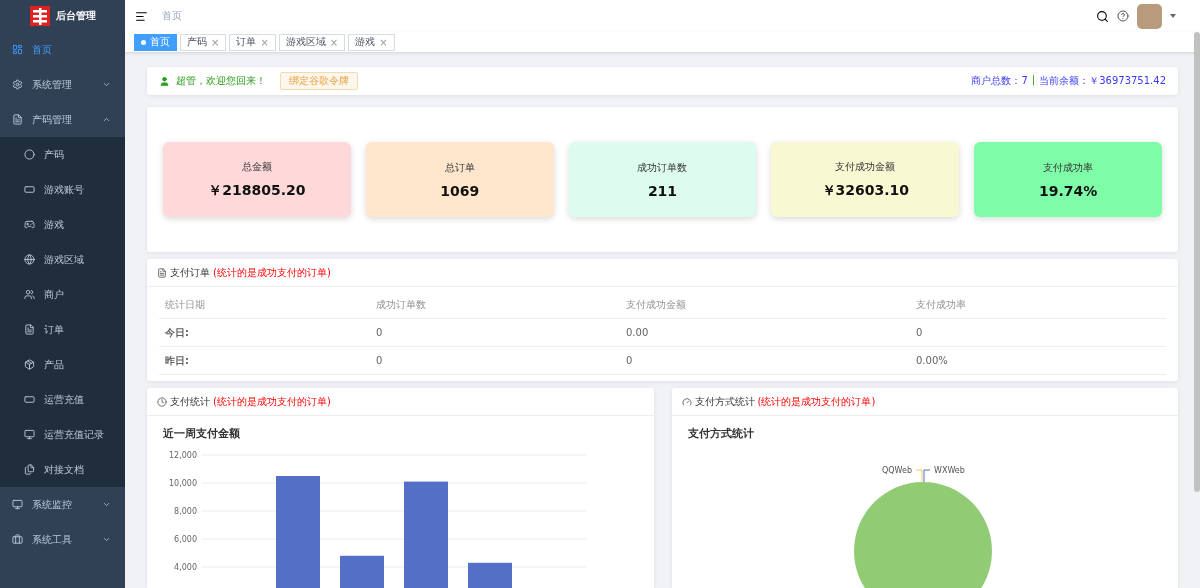  Describe the element at coordinates (720, 433) in the screenshot. I see `chart-title: 支付方式统计` at that location.